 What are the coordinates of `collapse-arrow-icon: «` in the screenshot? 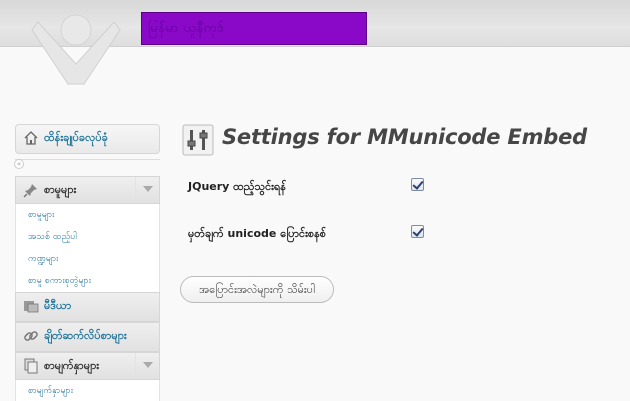 It's located at (19, 164).